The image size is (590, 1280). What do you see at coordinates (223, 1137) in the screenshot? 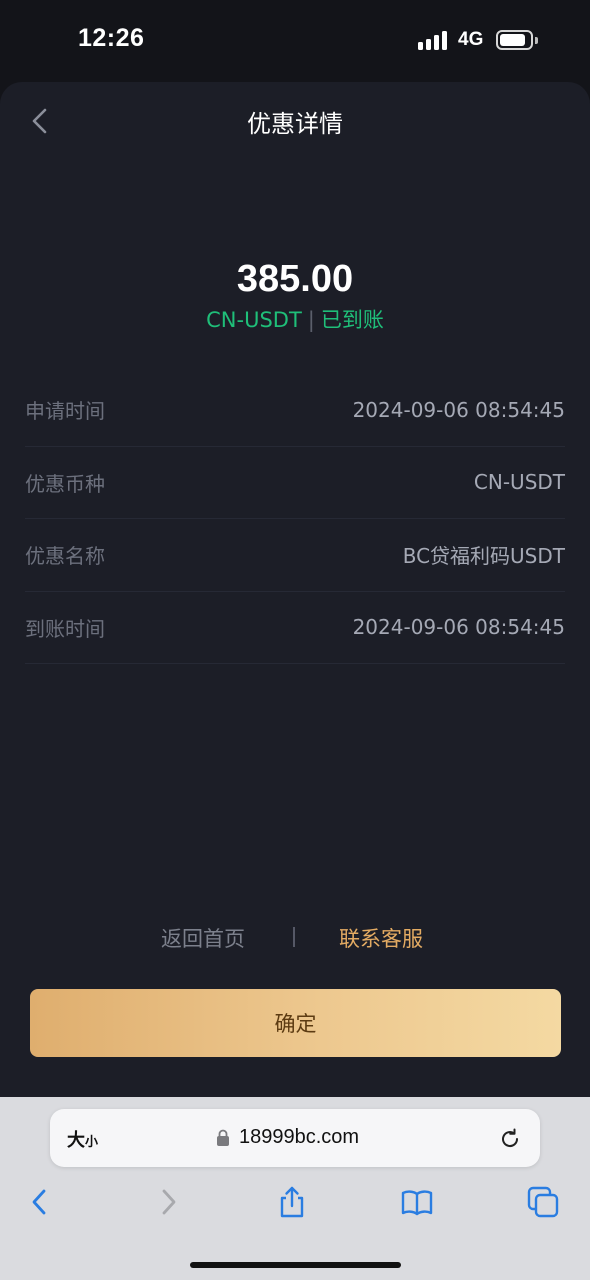
I see `lock-icon` at bounding box center [223, 1137].